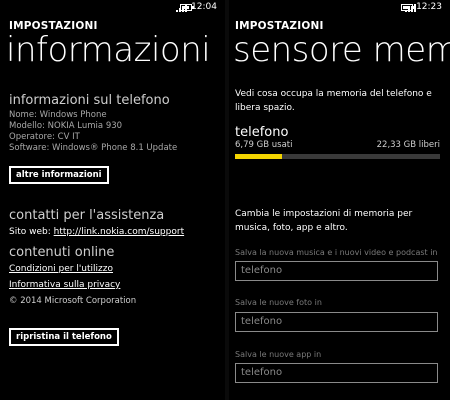 The width and height of the screenshot is (450, 400). What do you see at coordinates (261, 132) in the screenshot?
I see `storage-location-label: telefono` at bounding box center [261, 132].